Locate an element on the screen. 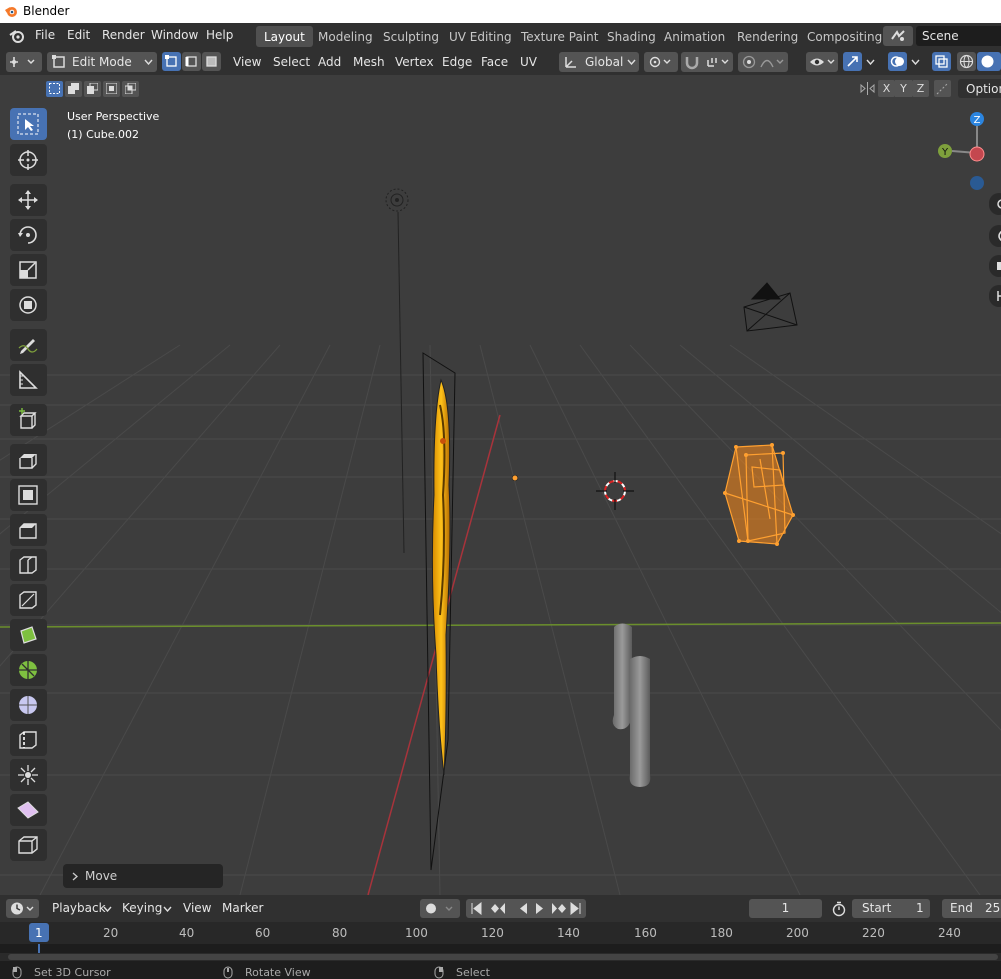 The image size is (1001, 979). tool-annotate is located at coordinates (28, 345).